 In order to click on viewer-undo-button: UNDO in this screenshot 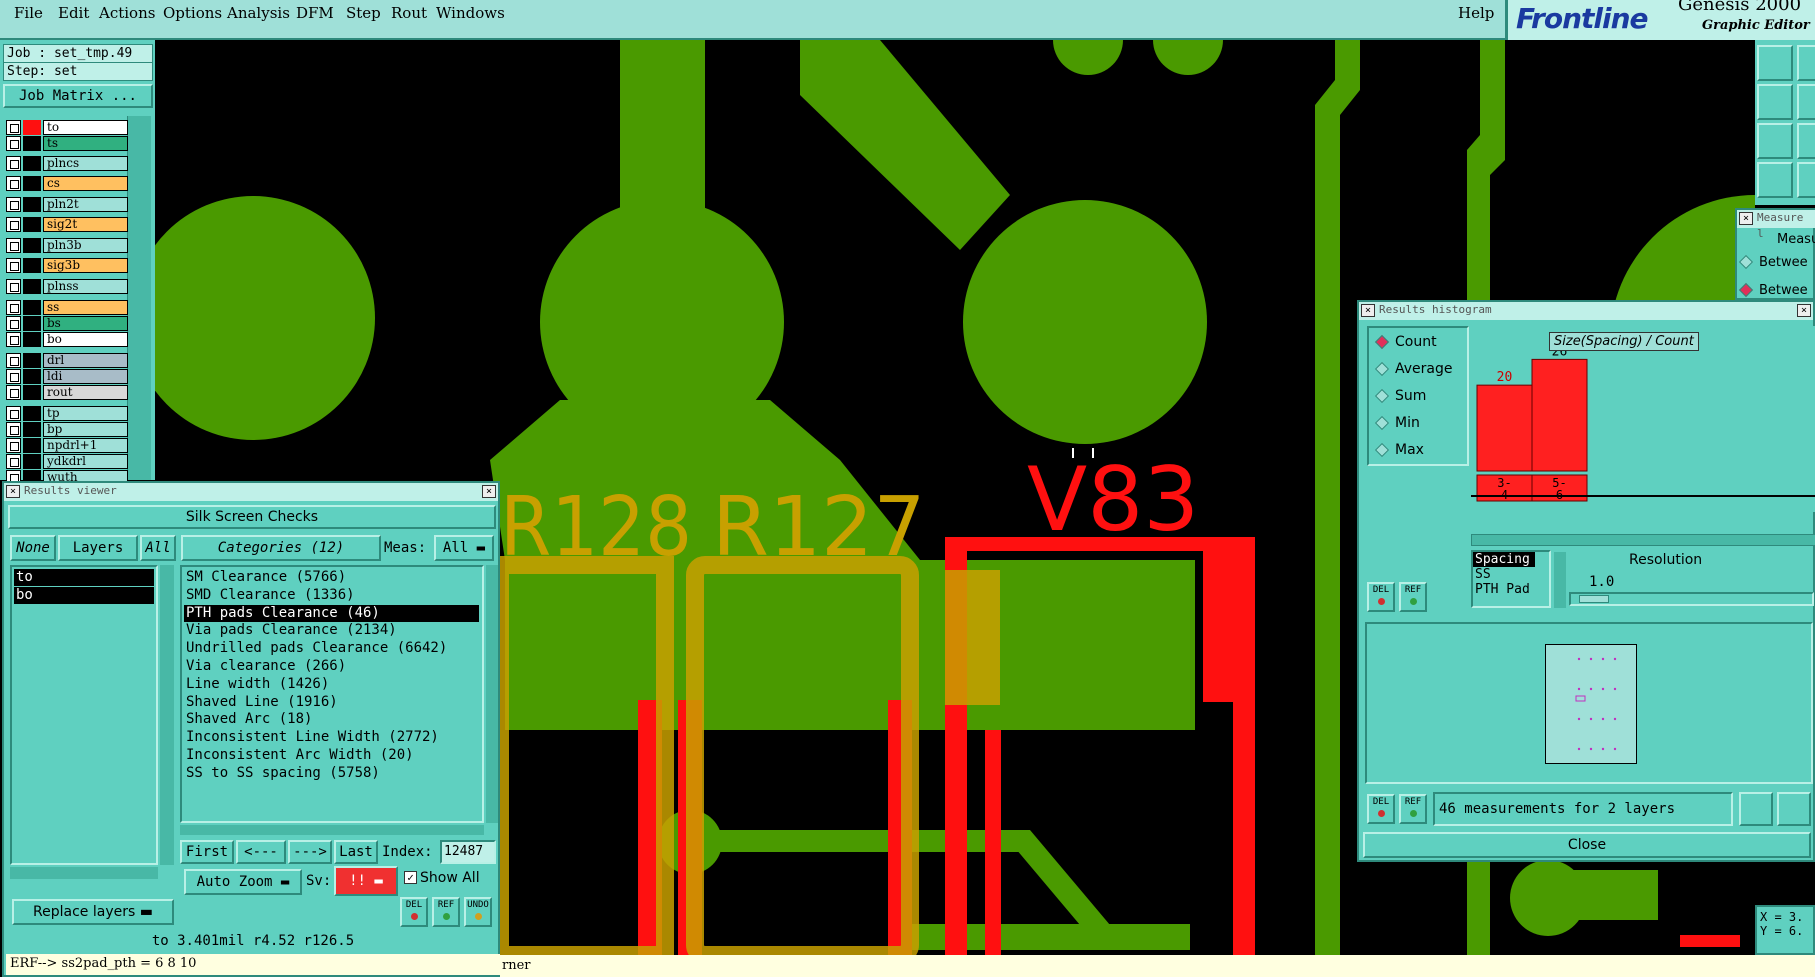, I will do `click(478, 912)`.